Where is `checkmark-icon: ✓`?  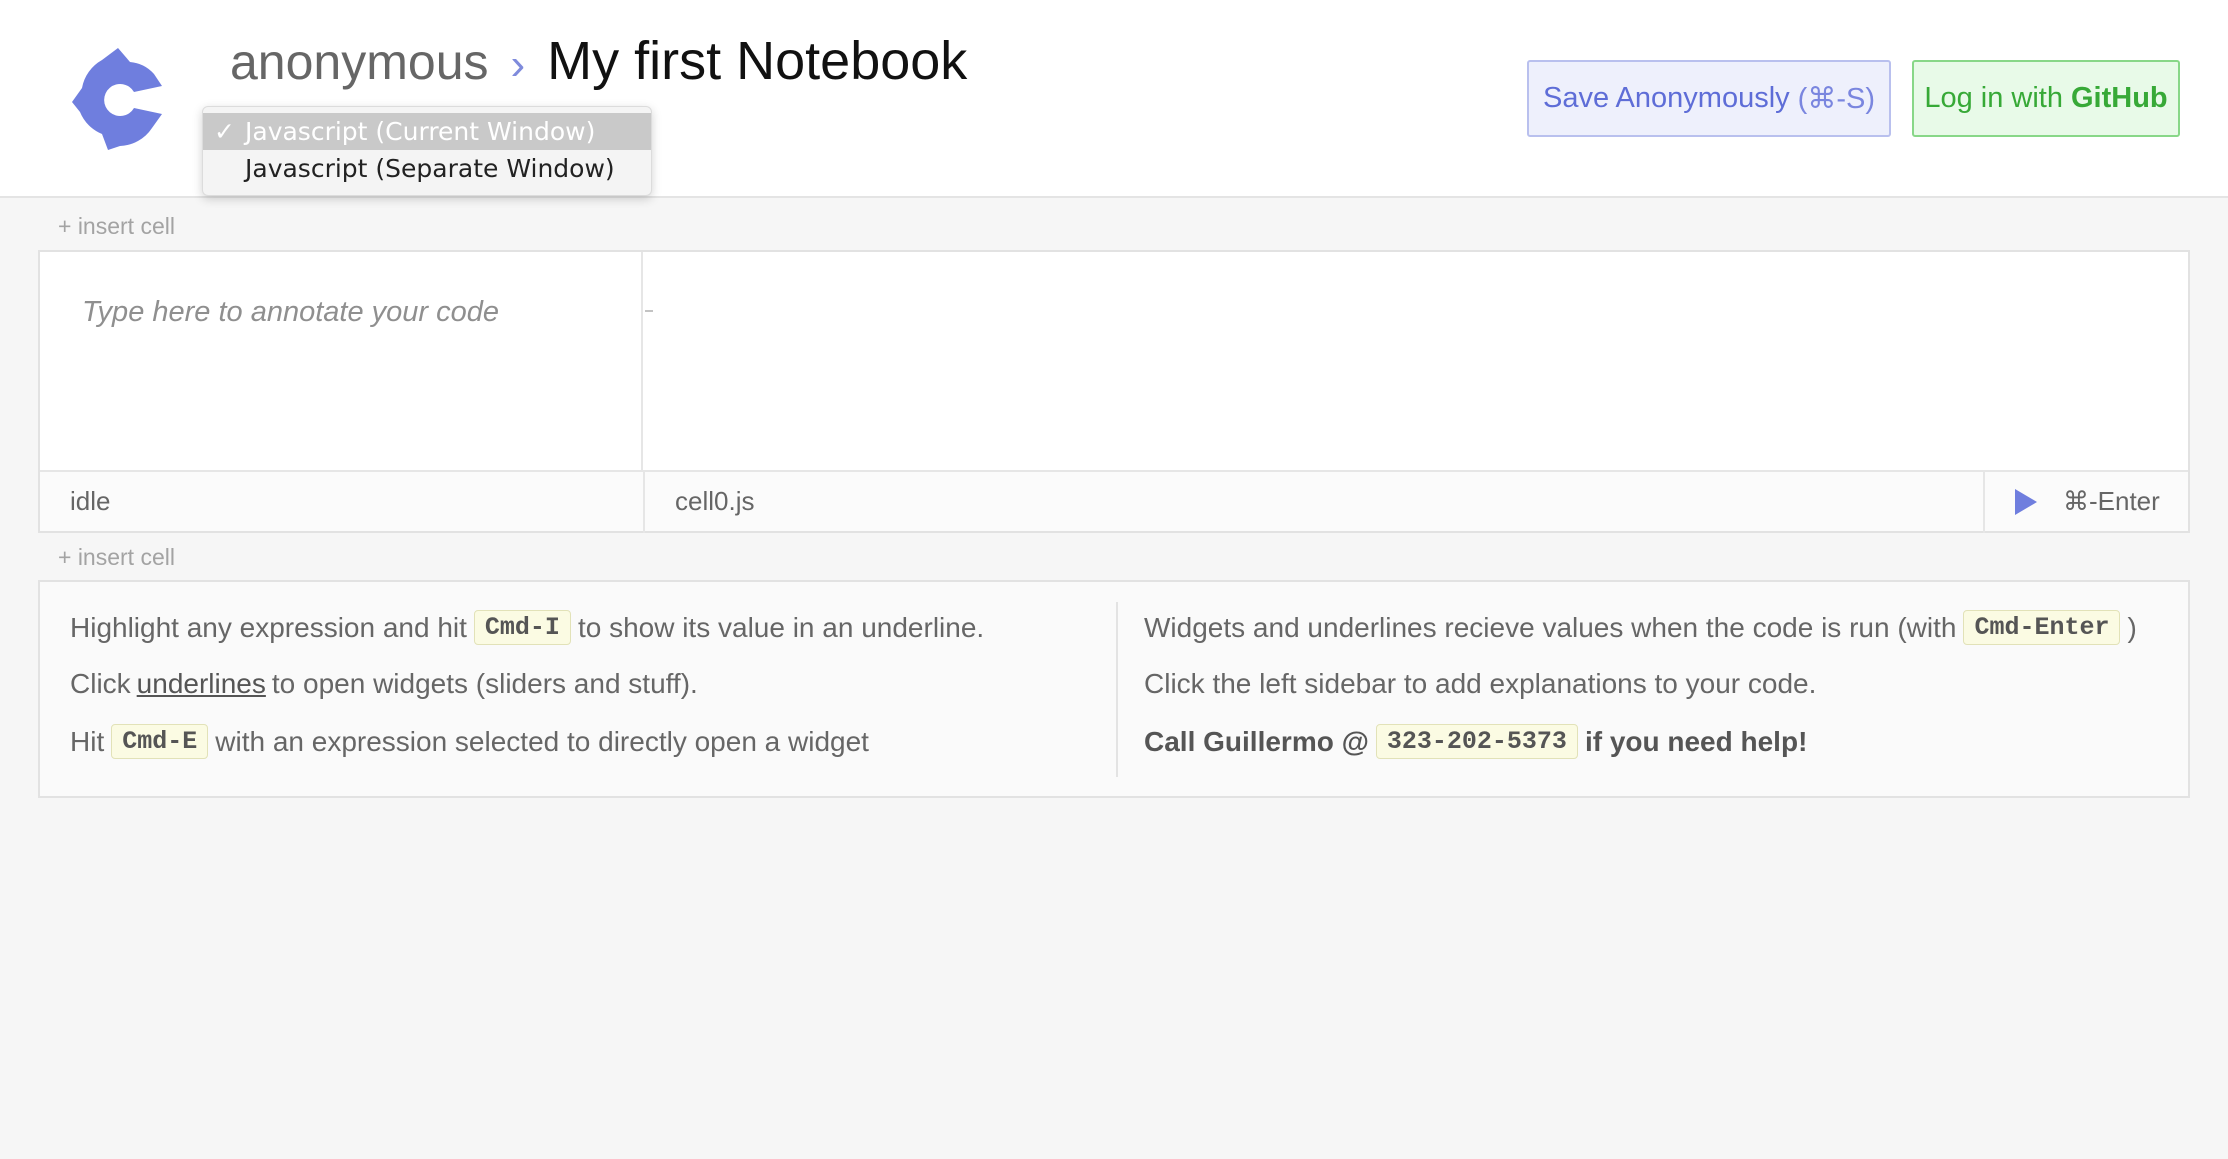
checkmark-icon: ✓ is located at coordinates (224, 131).